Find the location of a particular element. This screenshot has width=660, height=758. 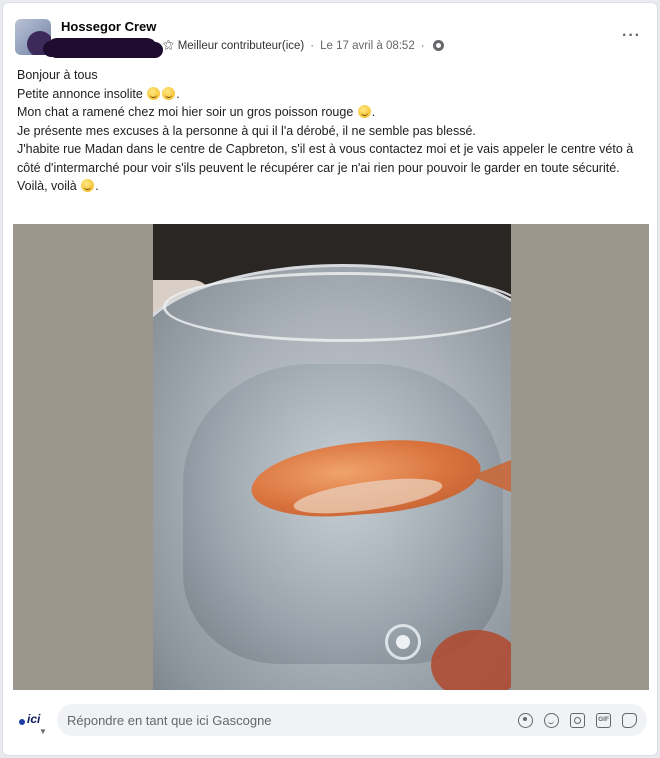

post-line-text: Petite annonce insolite is located at coordinates (80, 93).